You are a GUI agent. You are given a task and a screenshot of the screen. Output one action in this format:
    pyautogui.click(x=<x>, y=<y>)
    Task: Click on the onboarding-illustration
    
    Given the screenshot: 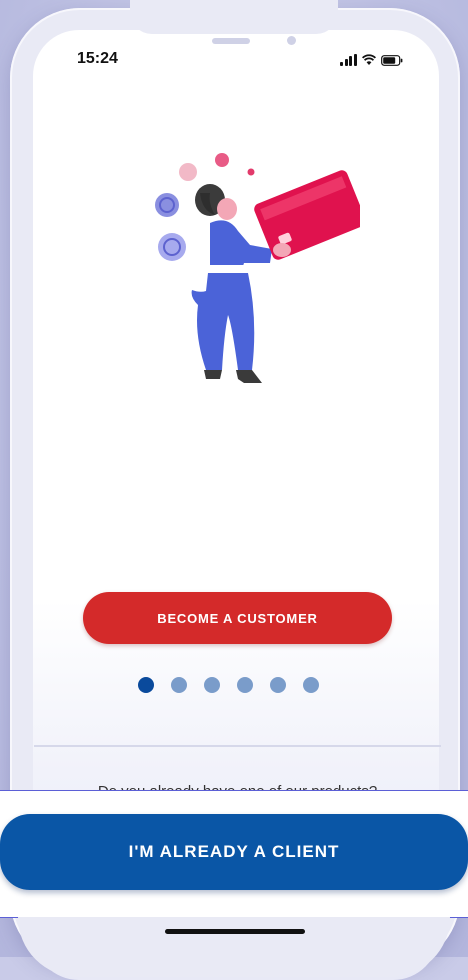 What is the action you would take?
    pyautogui.click(x=257, y=268)
    